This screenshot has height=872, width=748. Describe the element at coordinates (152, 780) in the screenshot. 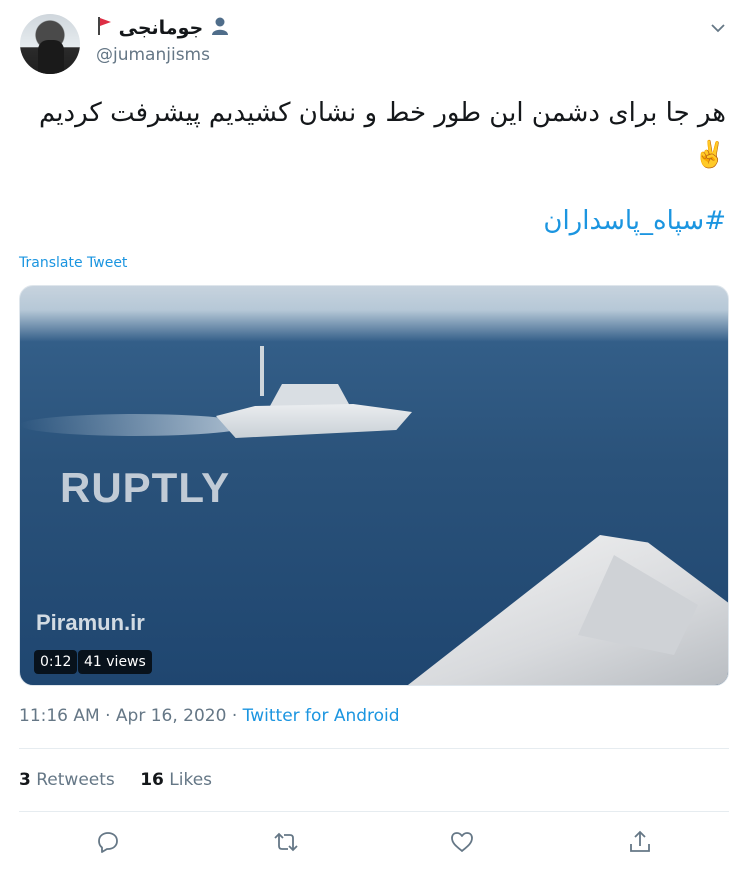

I see `likes-count: 16` at that location.